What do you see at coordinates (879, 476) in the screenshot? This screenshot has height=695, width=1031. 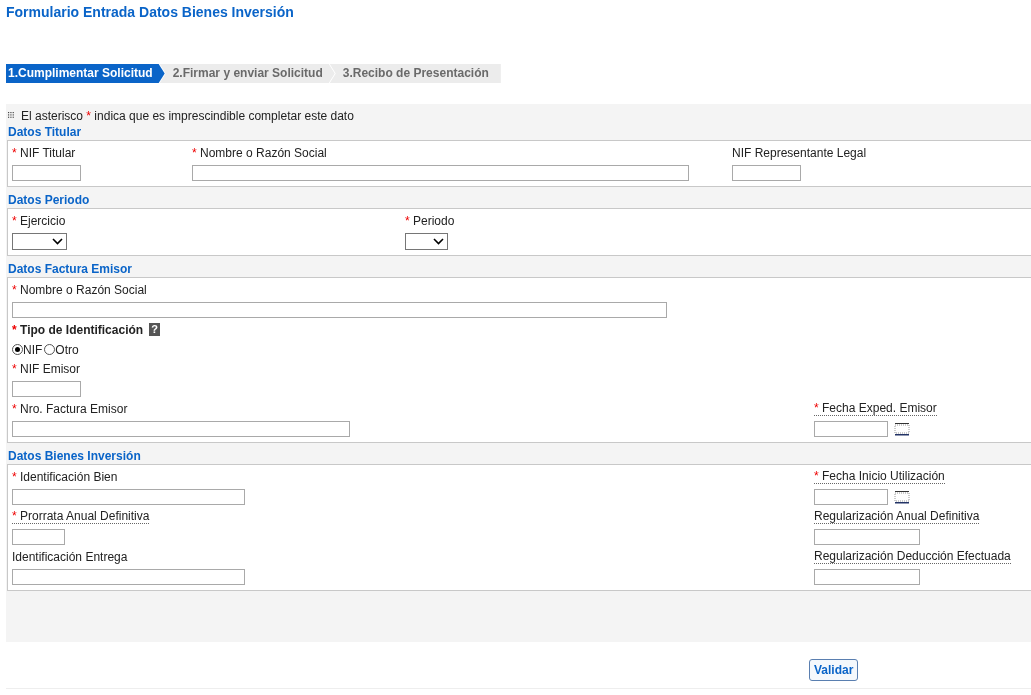 I see `field-label: * Fecha Inicio Utilización` at bounding box center [879, 476].